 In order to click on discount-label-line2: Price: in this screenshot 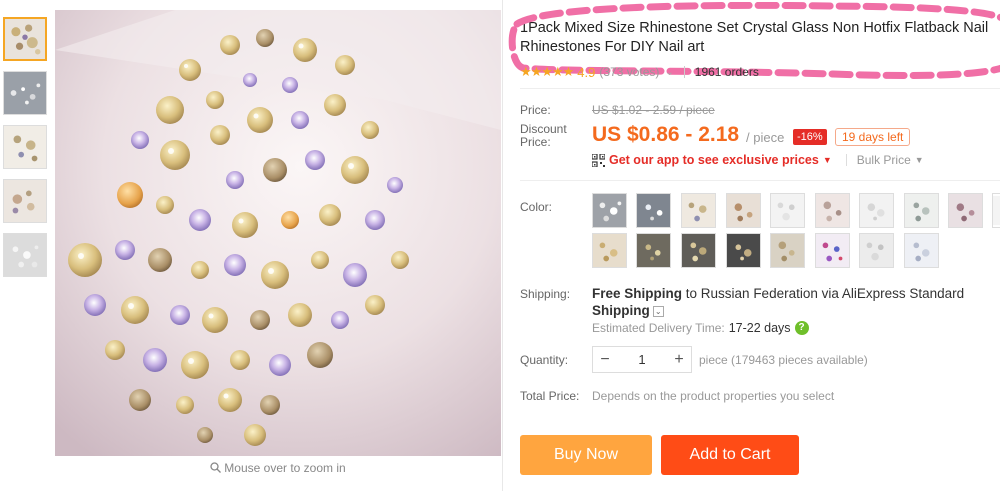, I will do `click(535, 142)`.